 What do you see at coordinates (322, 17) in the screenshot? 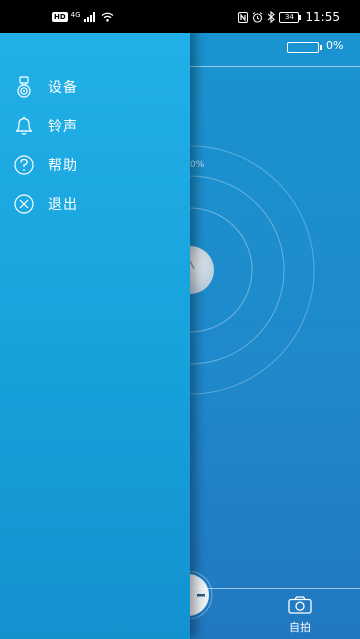
I see `status-time: 11:55` at bounding box center [322, 17].